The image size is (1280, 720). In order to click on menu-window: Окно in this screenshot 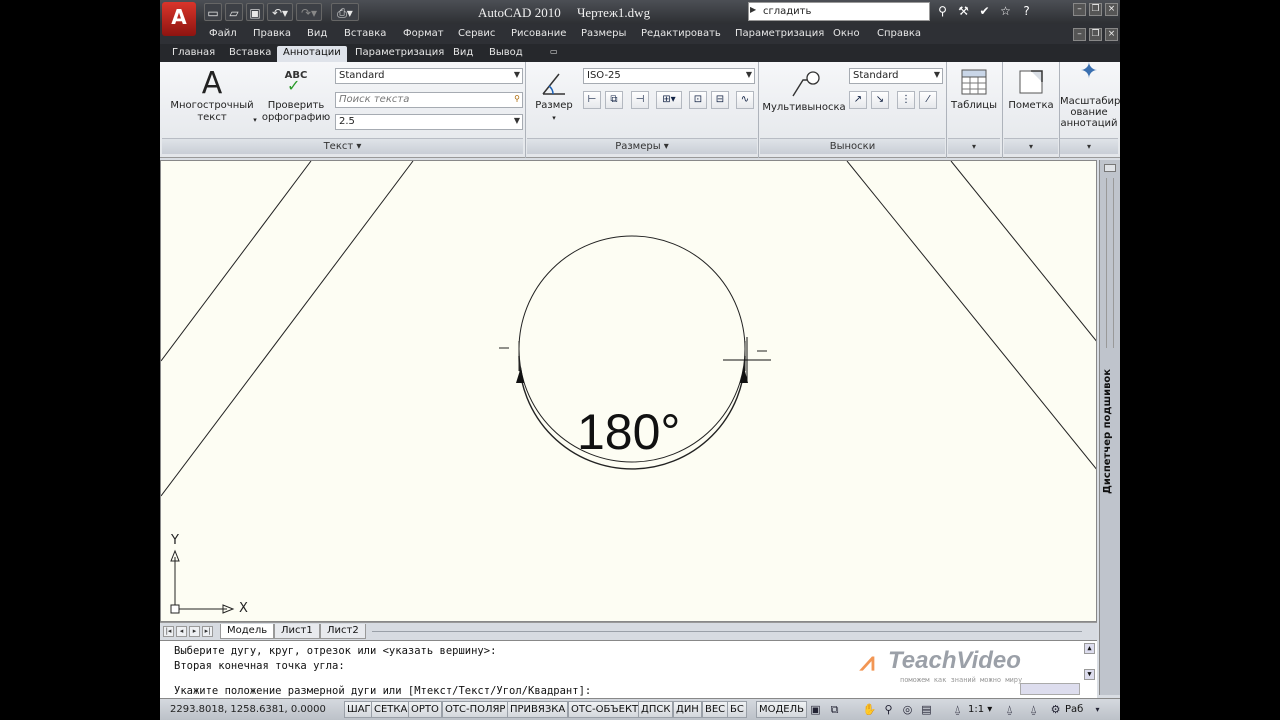, I will do `click(846, 33)`.